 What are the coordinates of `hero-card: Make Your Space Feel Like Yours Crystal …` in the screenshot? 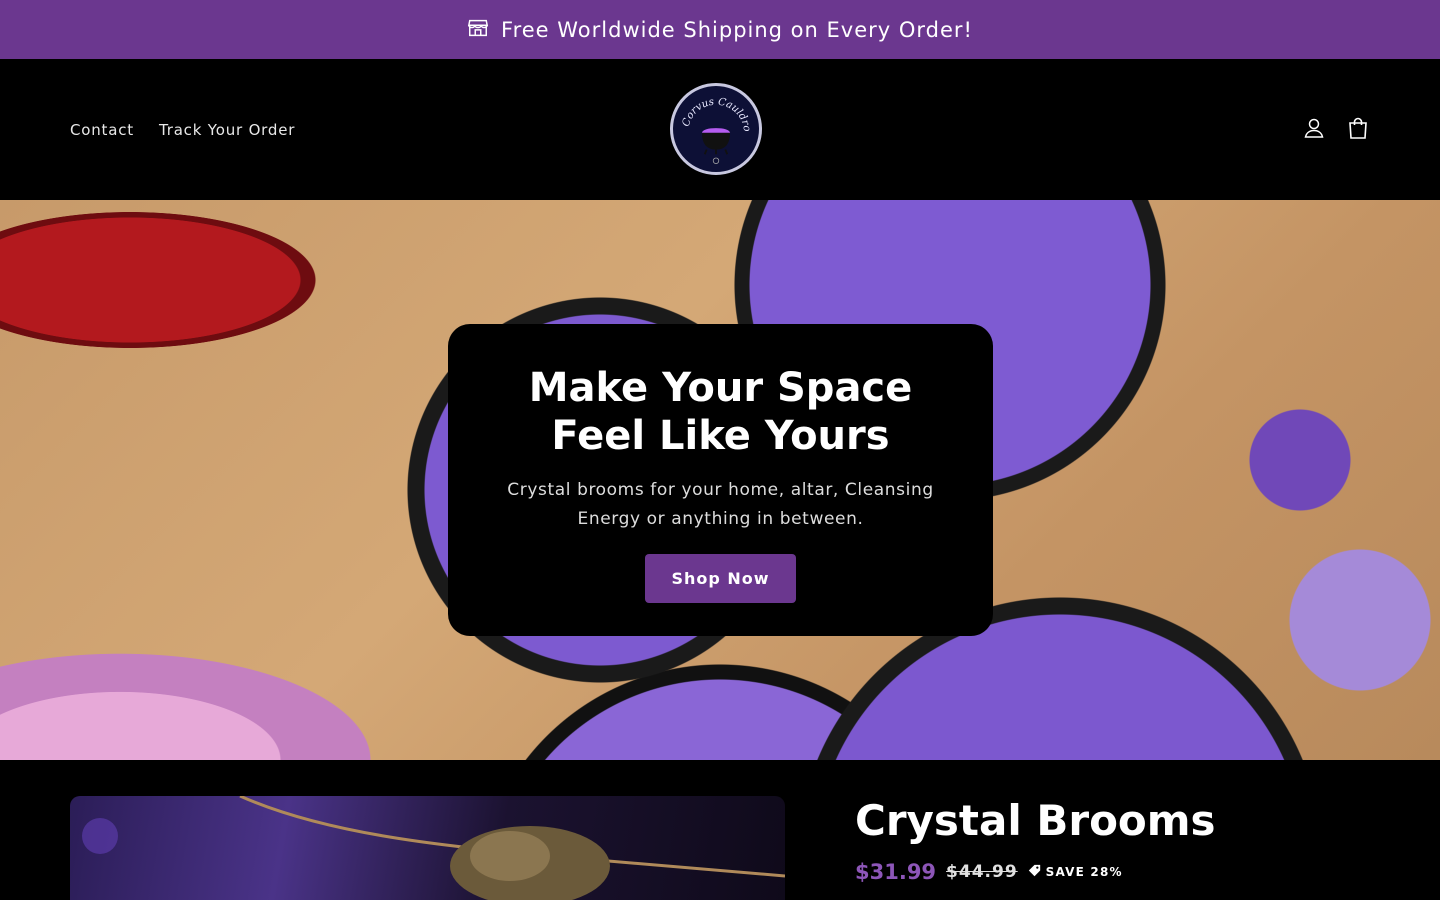 It's located at (720, 480).